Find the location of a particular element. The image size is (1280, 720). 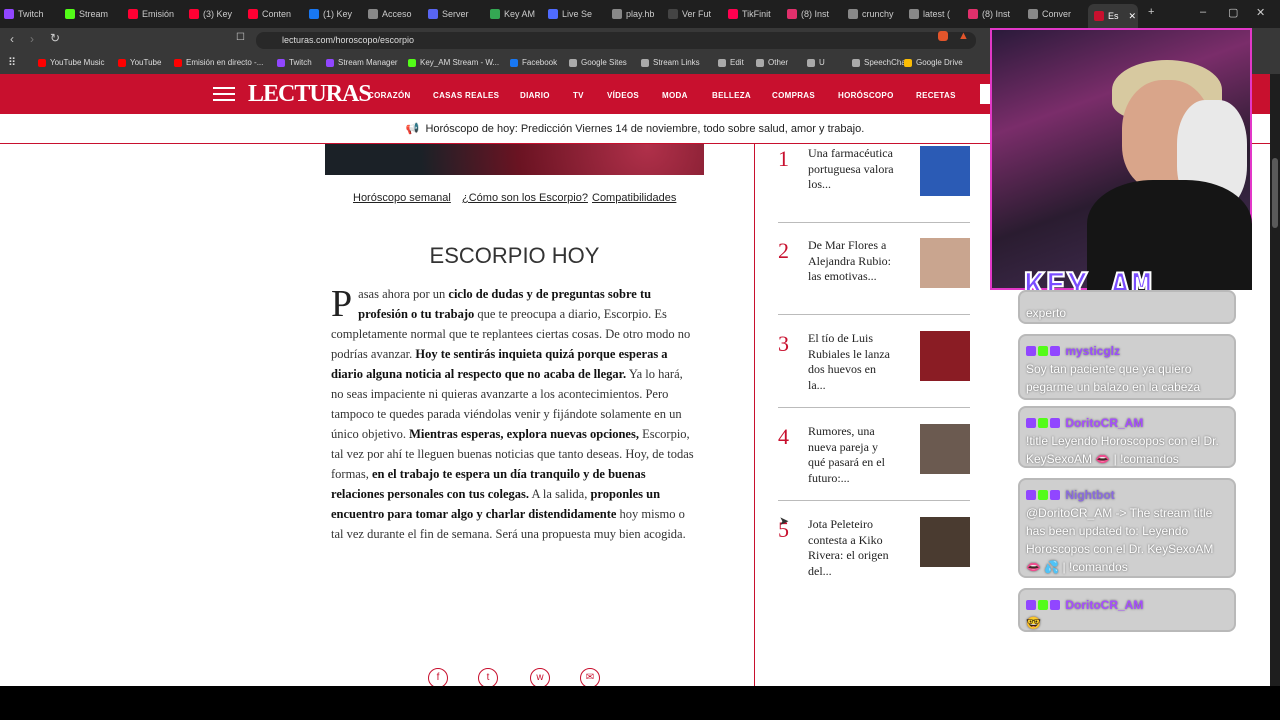

page-scrollbar is located at coordinates (1275, 380).